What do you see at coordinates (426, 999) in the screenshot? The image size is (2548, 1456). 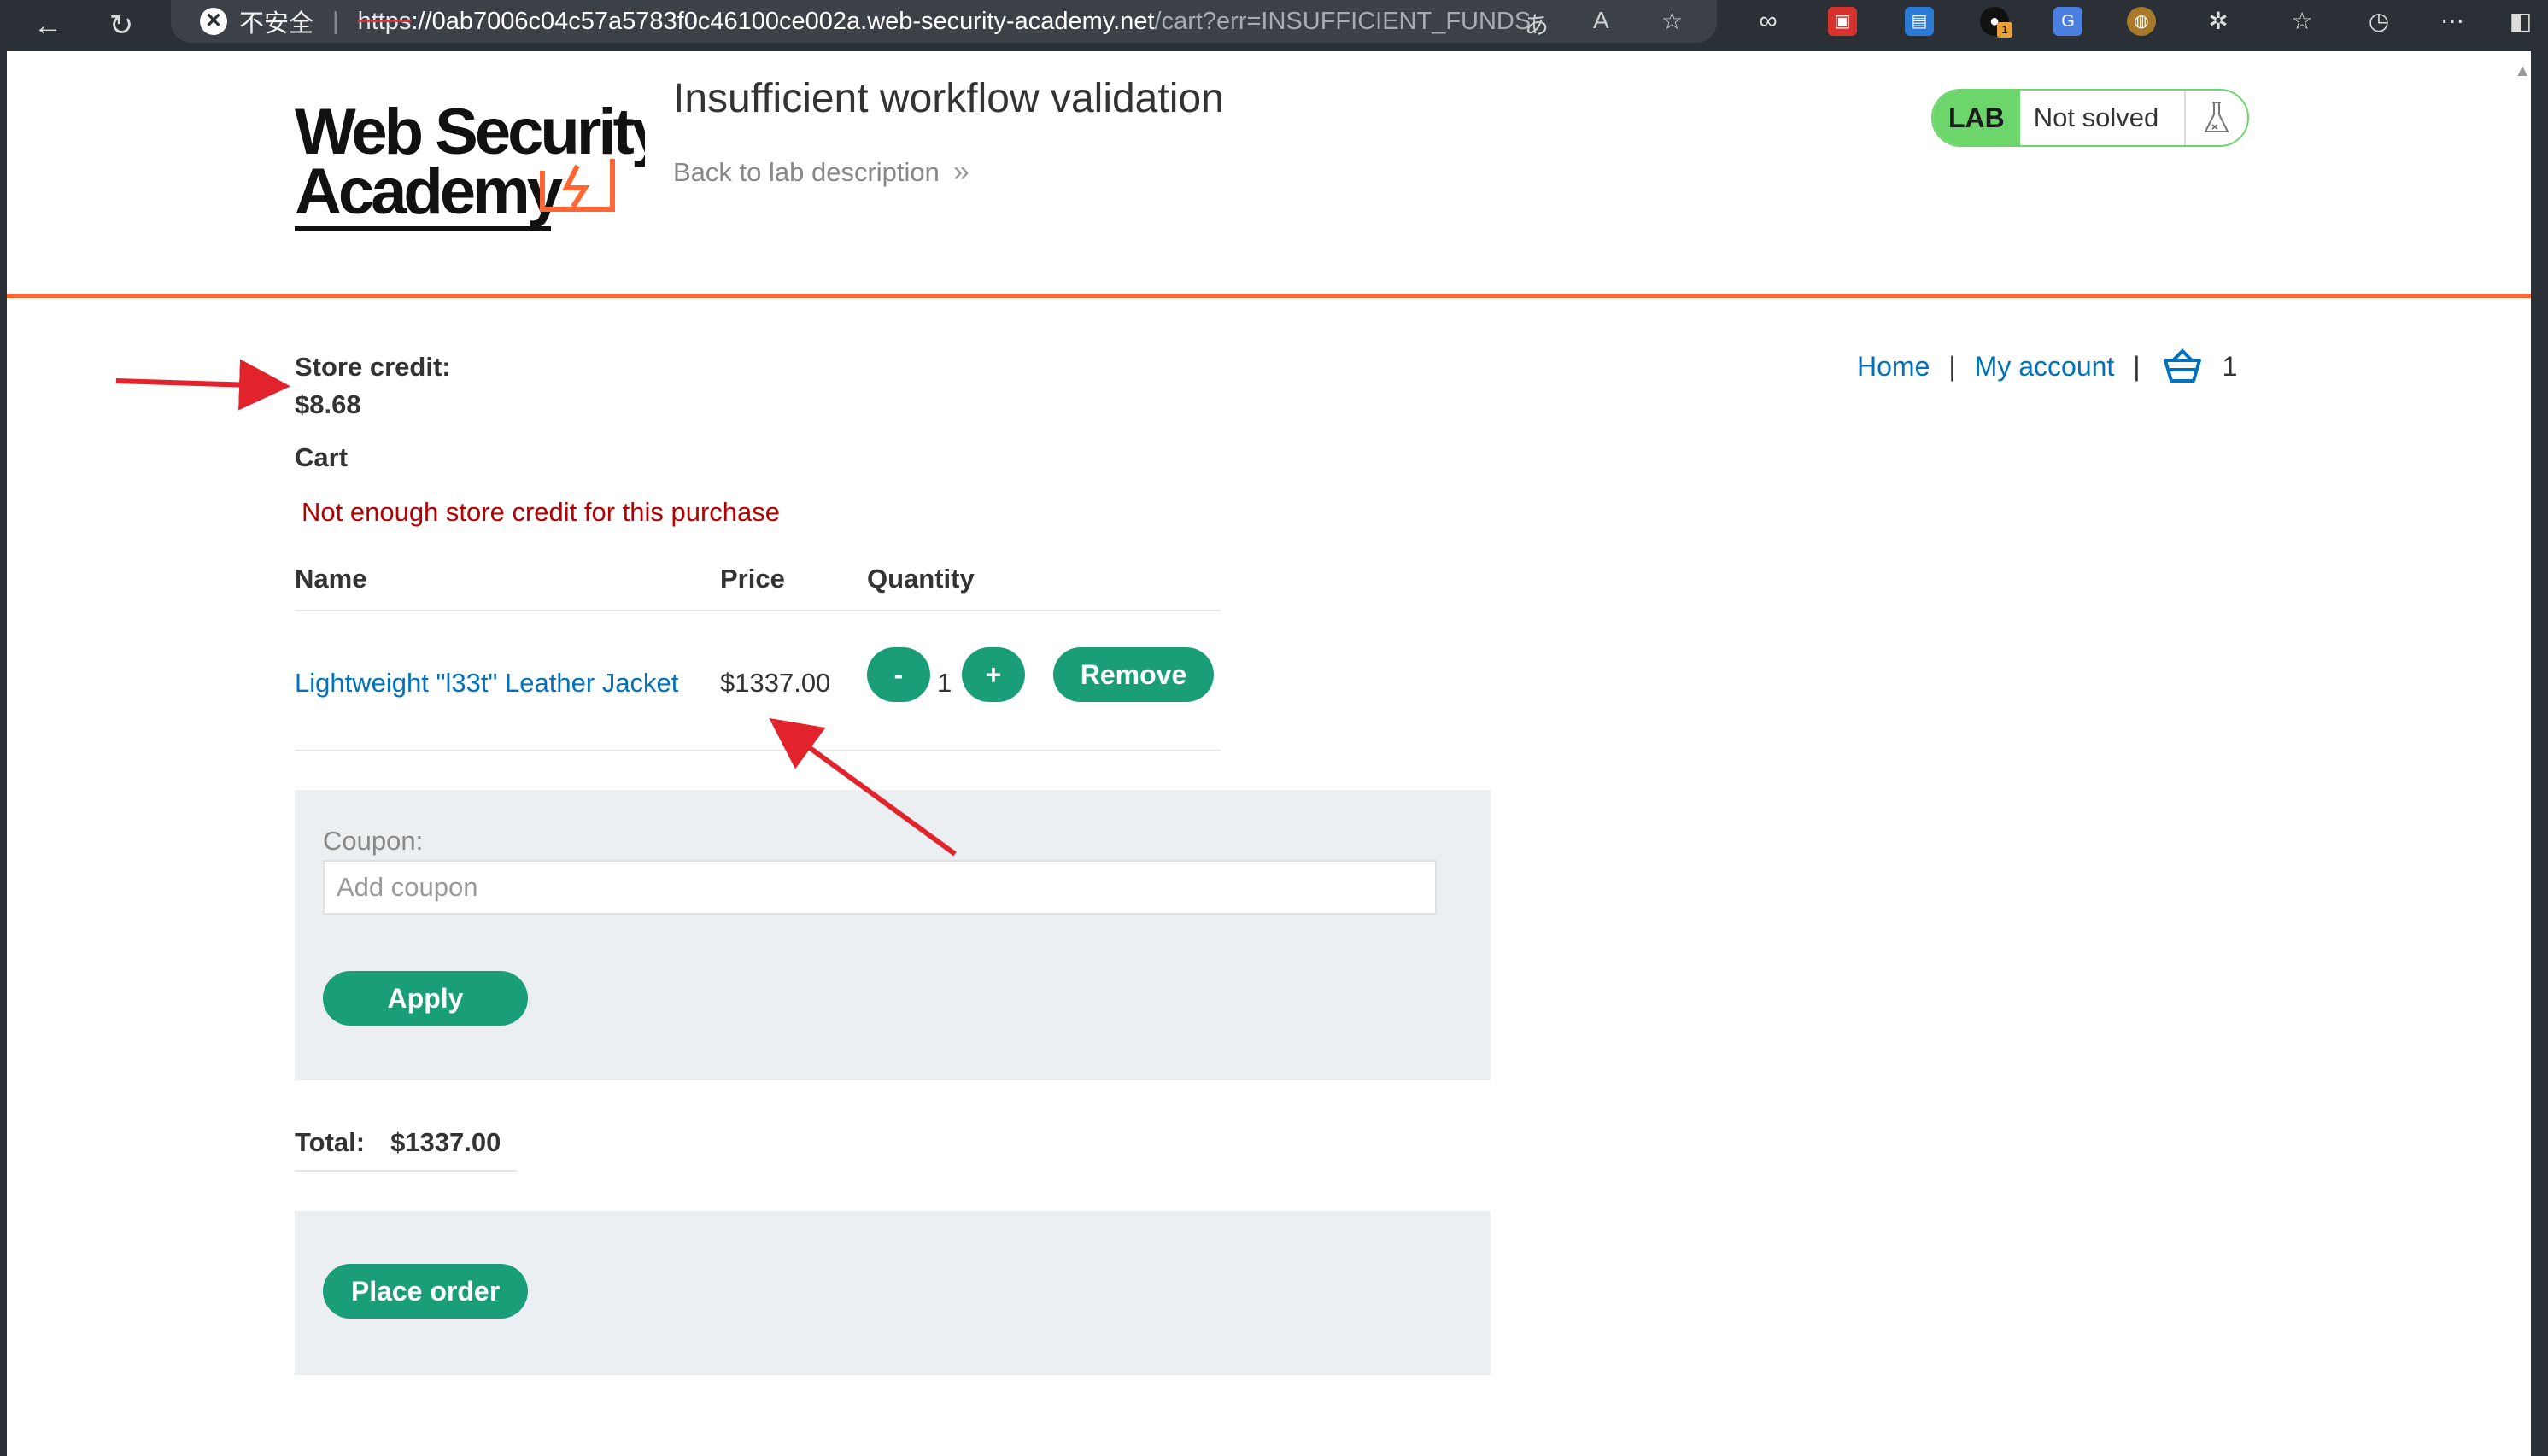 I see `apply-coupon-button: Apply` at bounding box center [426, 999].